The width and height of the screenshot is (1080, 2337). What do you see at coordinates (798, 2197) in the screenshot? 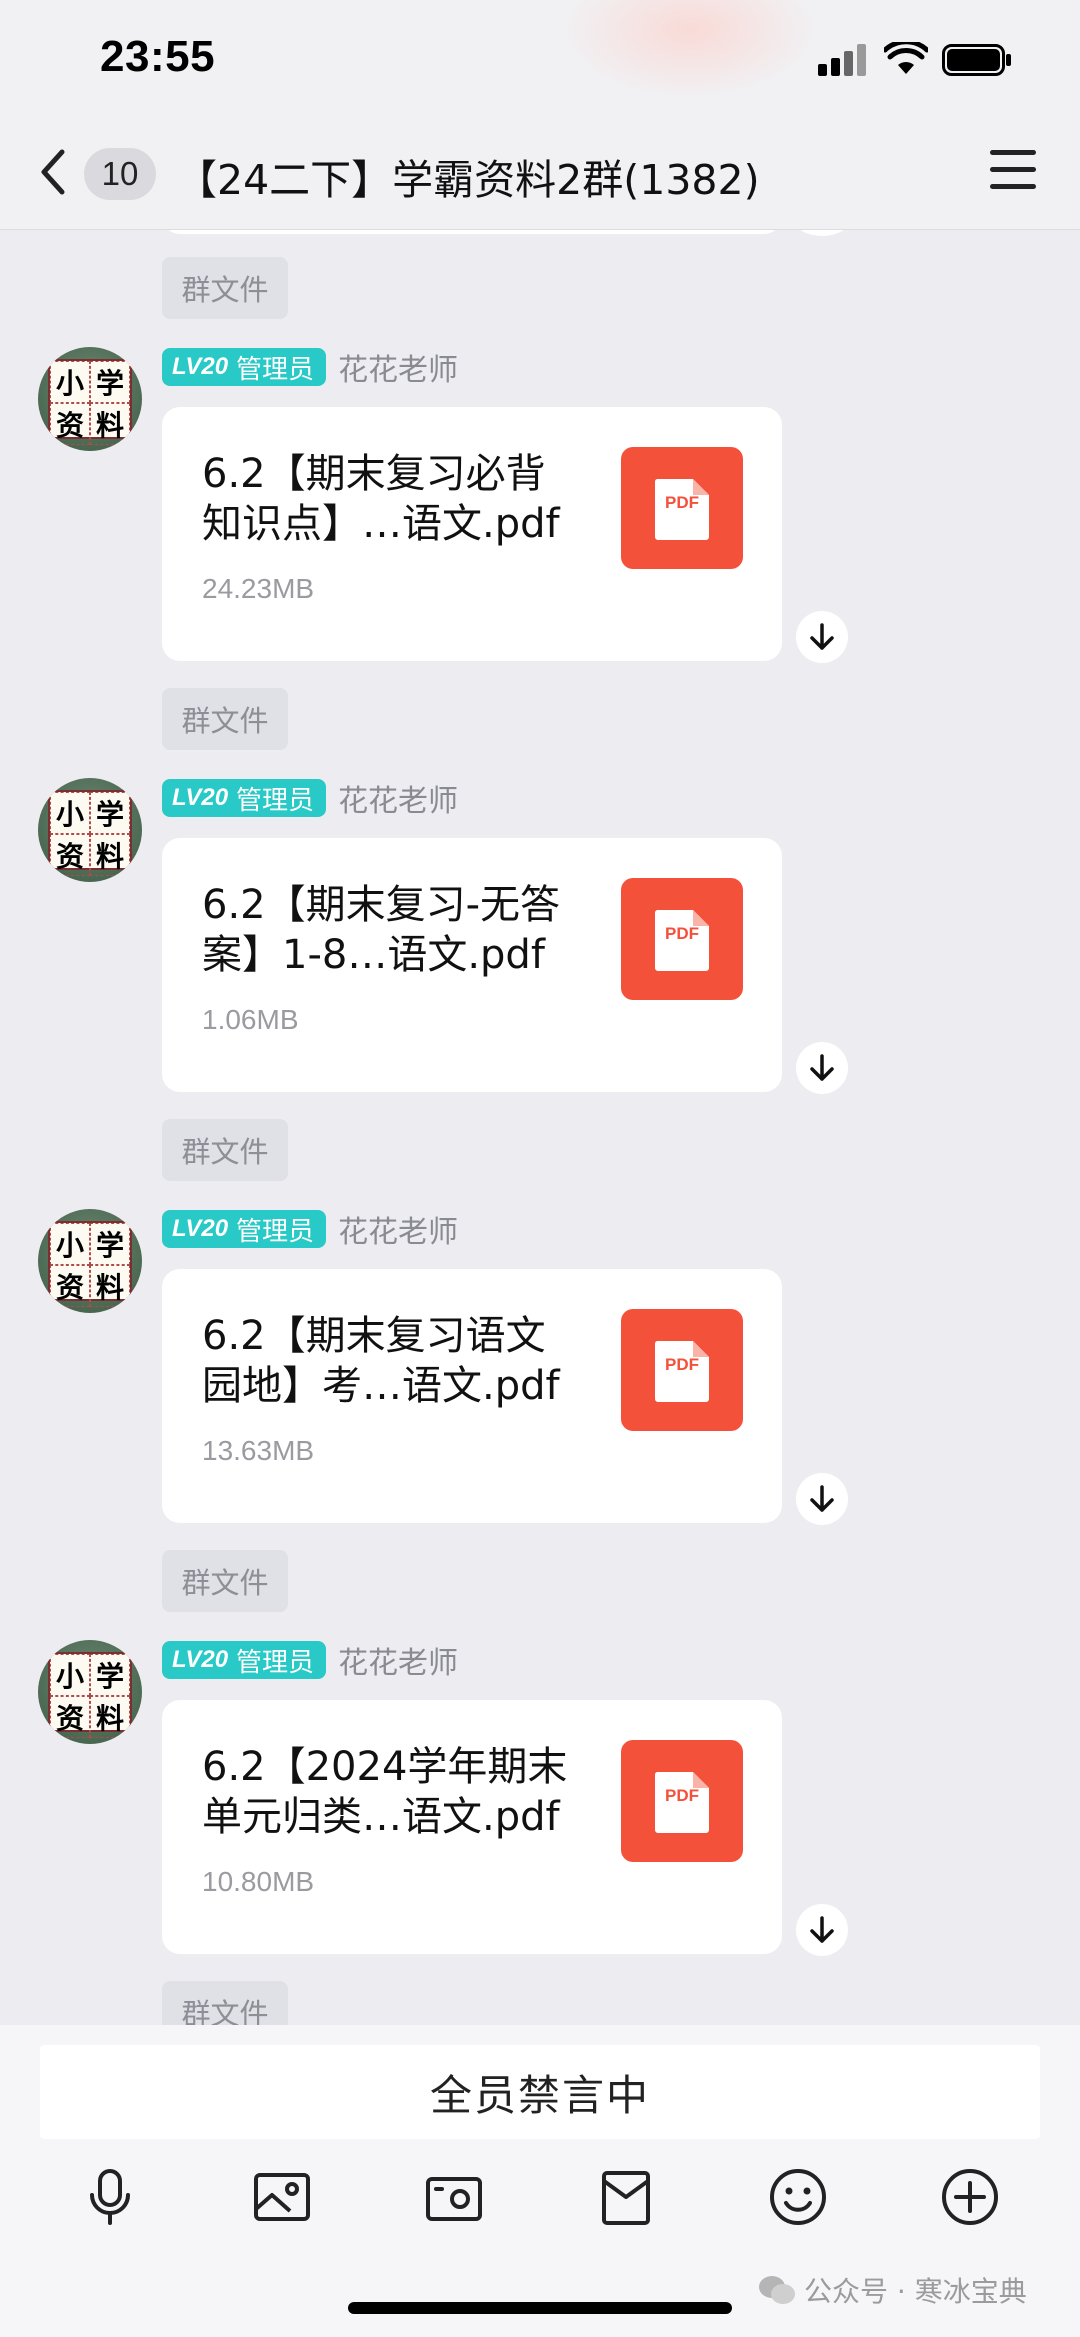
I see `emoji-icon` at bounding box center [798, 2197].